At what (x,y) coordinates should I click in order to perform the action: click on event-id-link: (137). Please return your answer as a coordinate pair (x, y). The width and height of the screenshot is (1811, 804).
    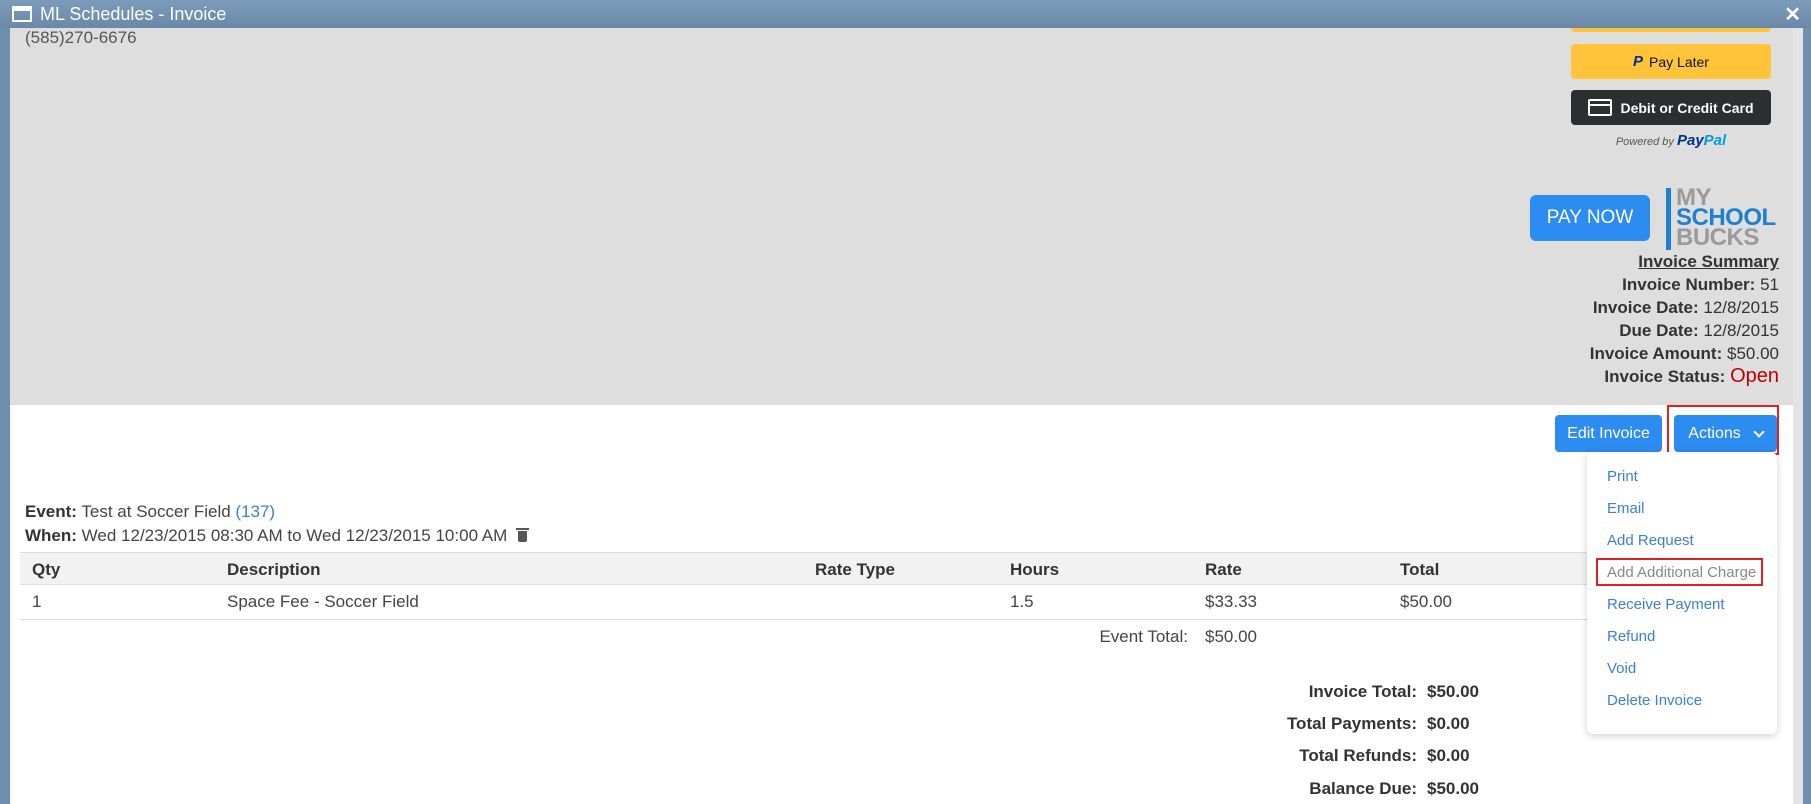
    Looking at the image, I should click on (255, 511).